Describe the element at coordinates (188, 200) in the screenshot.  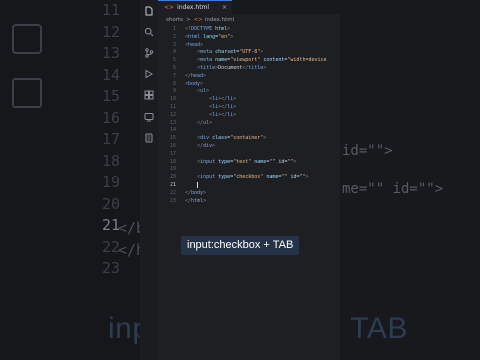
I see `code-line: 23 </html>` at that location.